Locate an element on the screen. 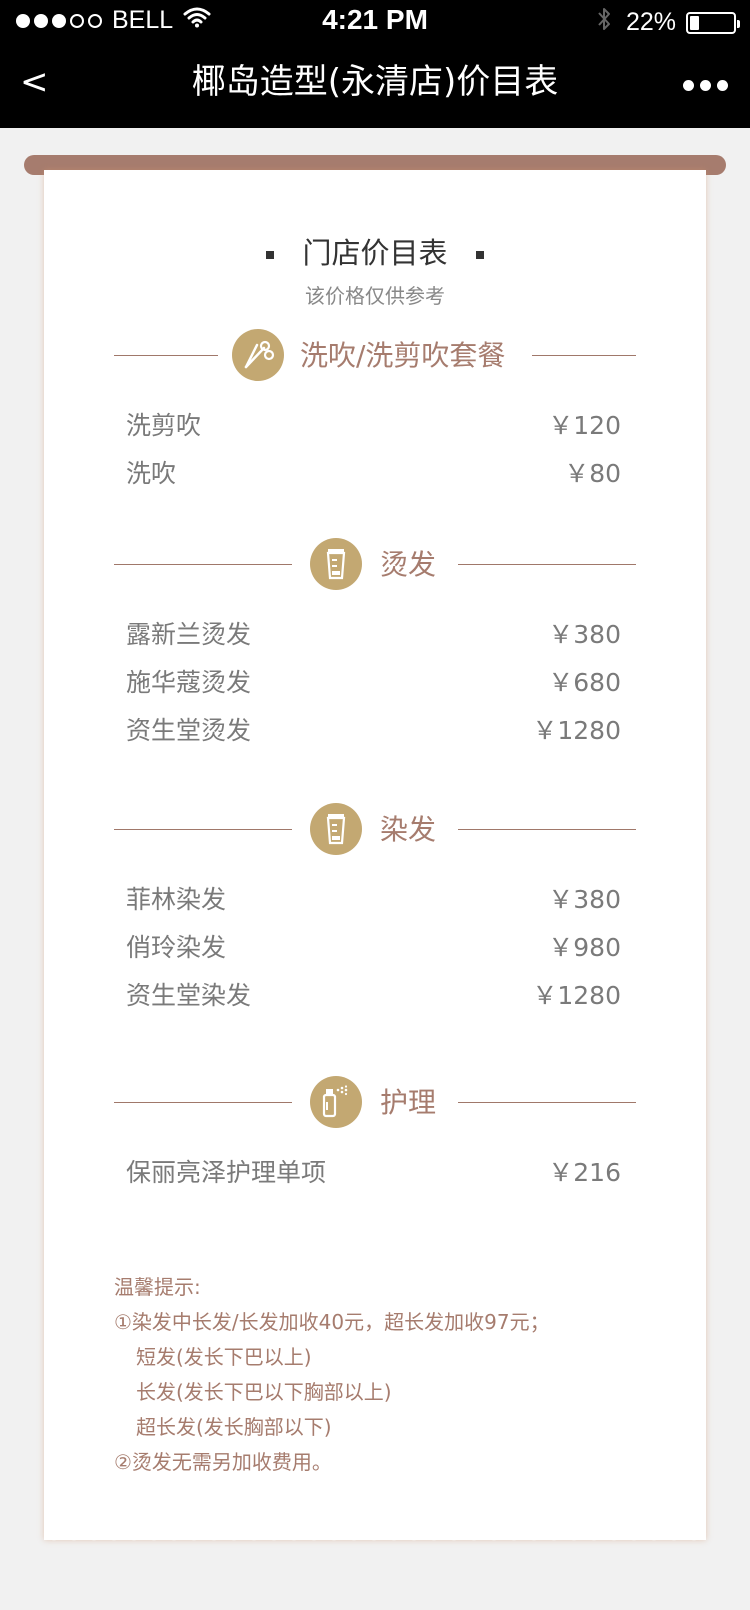 This screenshot has width=750, height=1610. section-dye: 染发 菲林染发 ￥380 俏玲染发 ￥980 资生堂染发 ￥1280 is located at coordinates (375, 911).